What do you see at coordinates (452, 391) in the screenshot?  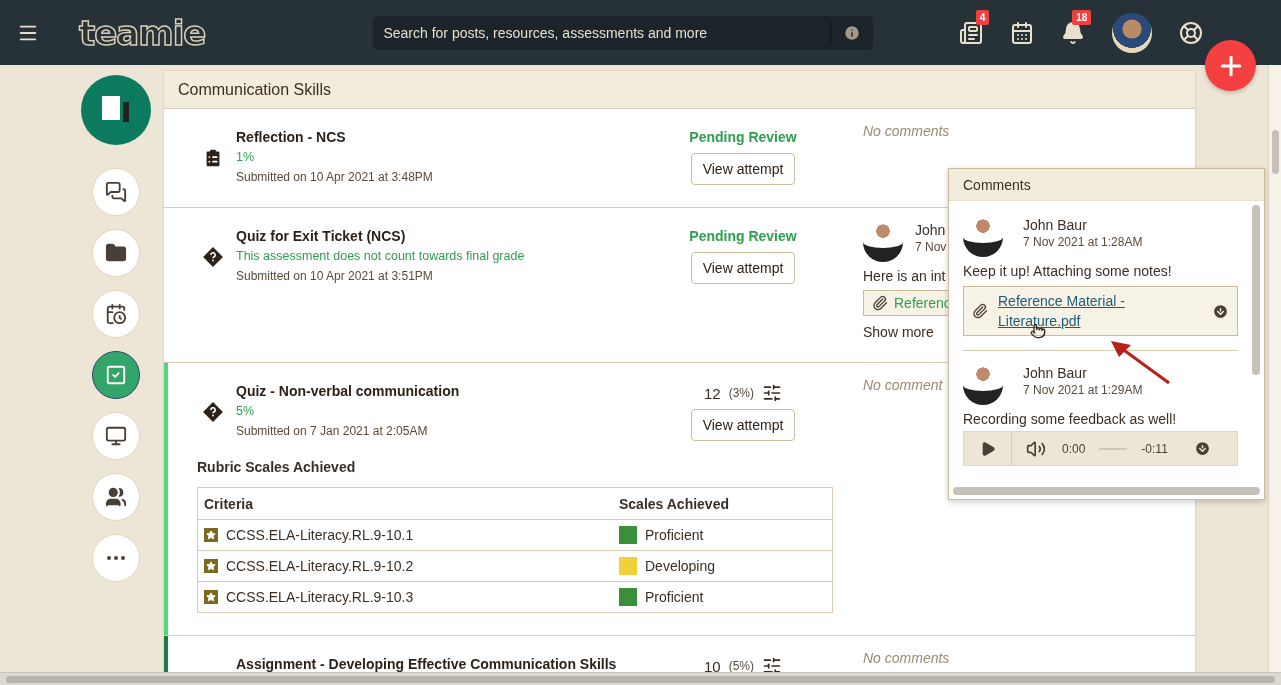 I see `assessment-title: Quiz - Non-verbal communication` at bounding box center [452, 391].